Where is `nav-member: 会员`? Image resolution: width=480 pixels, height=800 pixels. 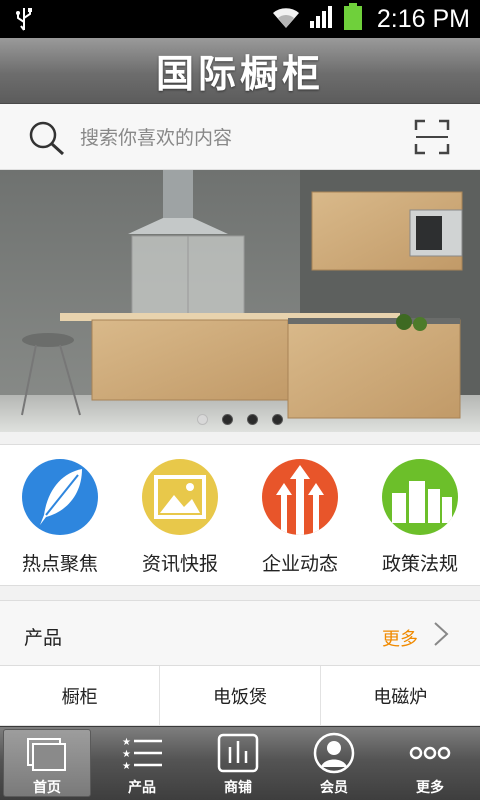 nav-member: 会员 is located at coordinates (334, 763).